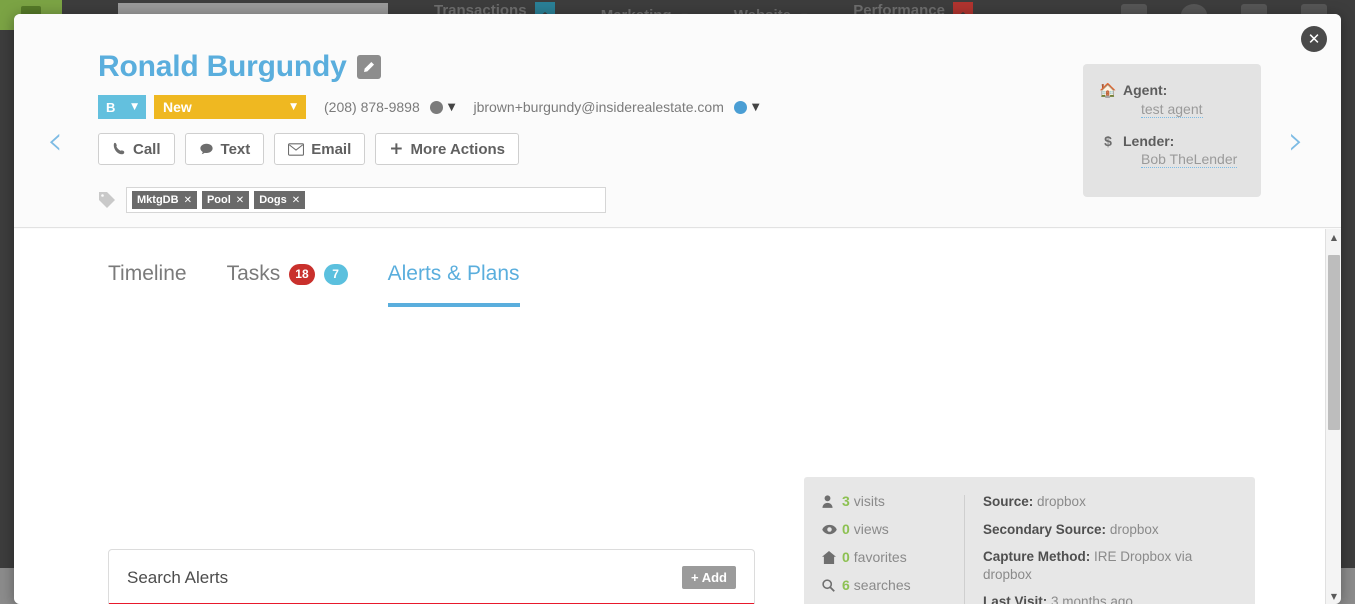  I want to click on phone-icon, so click(119, 148).